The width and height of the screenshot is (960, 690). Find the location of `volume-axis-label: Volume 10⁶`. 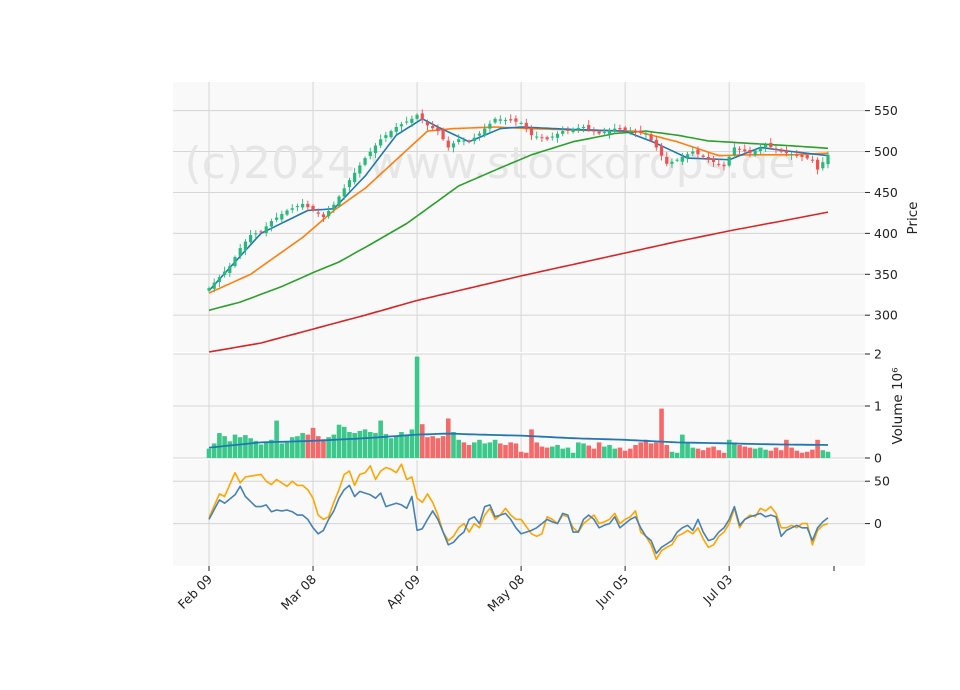

volume-axis-label: Volume 10⁶ is located at coordinates (898, 405).